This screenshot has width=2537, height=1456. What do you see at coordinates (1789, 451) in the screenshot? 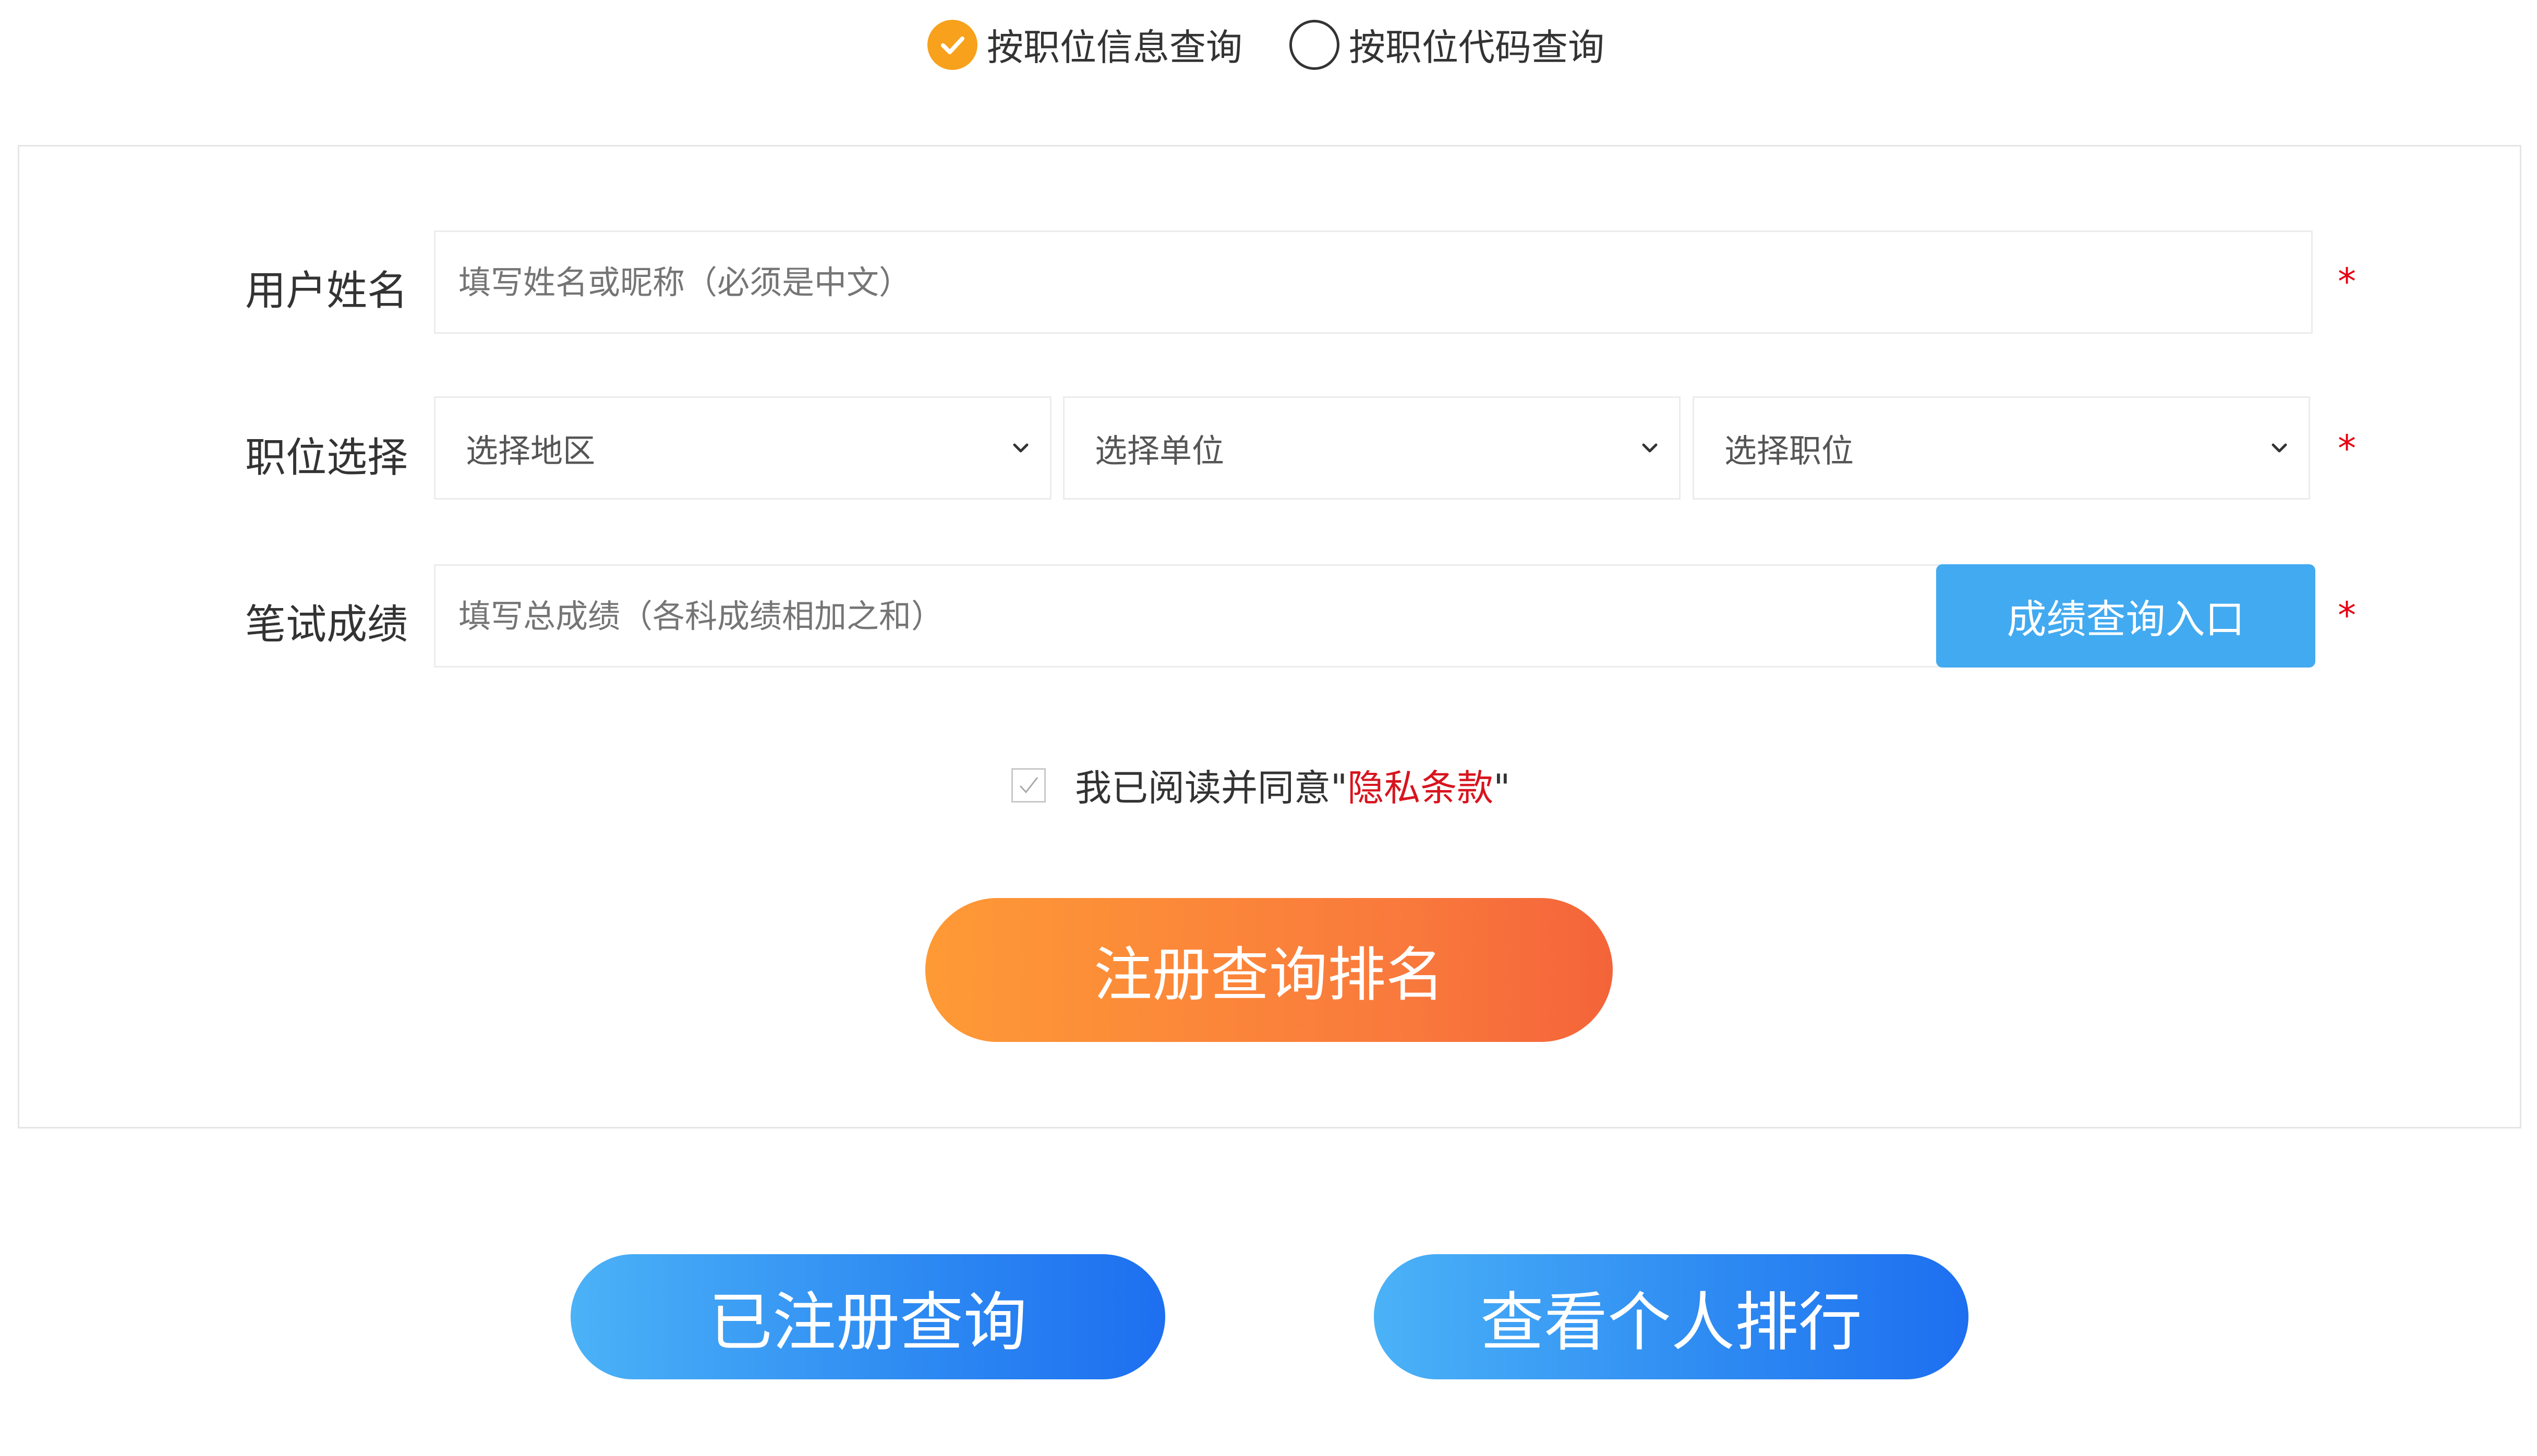
I see `job-select-value: 选择职位` at bounding box center [1789, 451].